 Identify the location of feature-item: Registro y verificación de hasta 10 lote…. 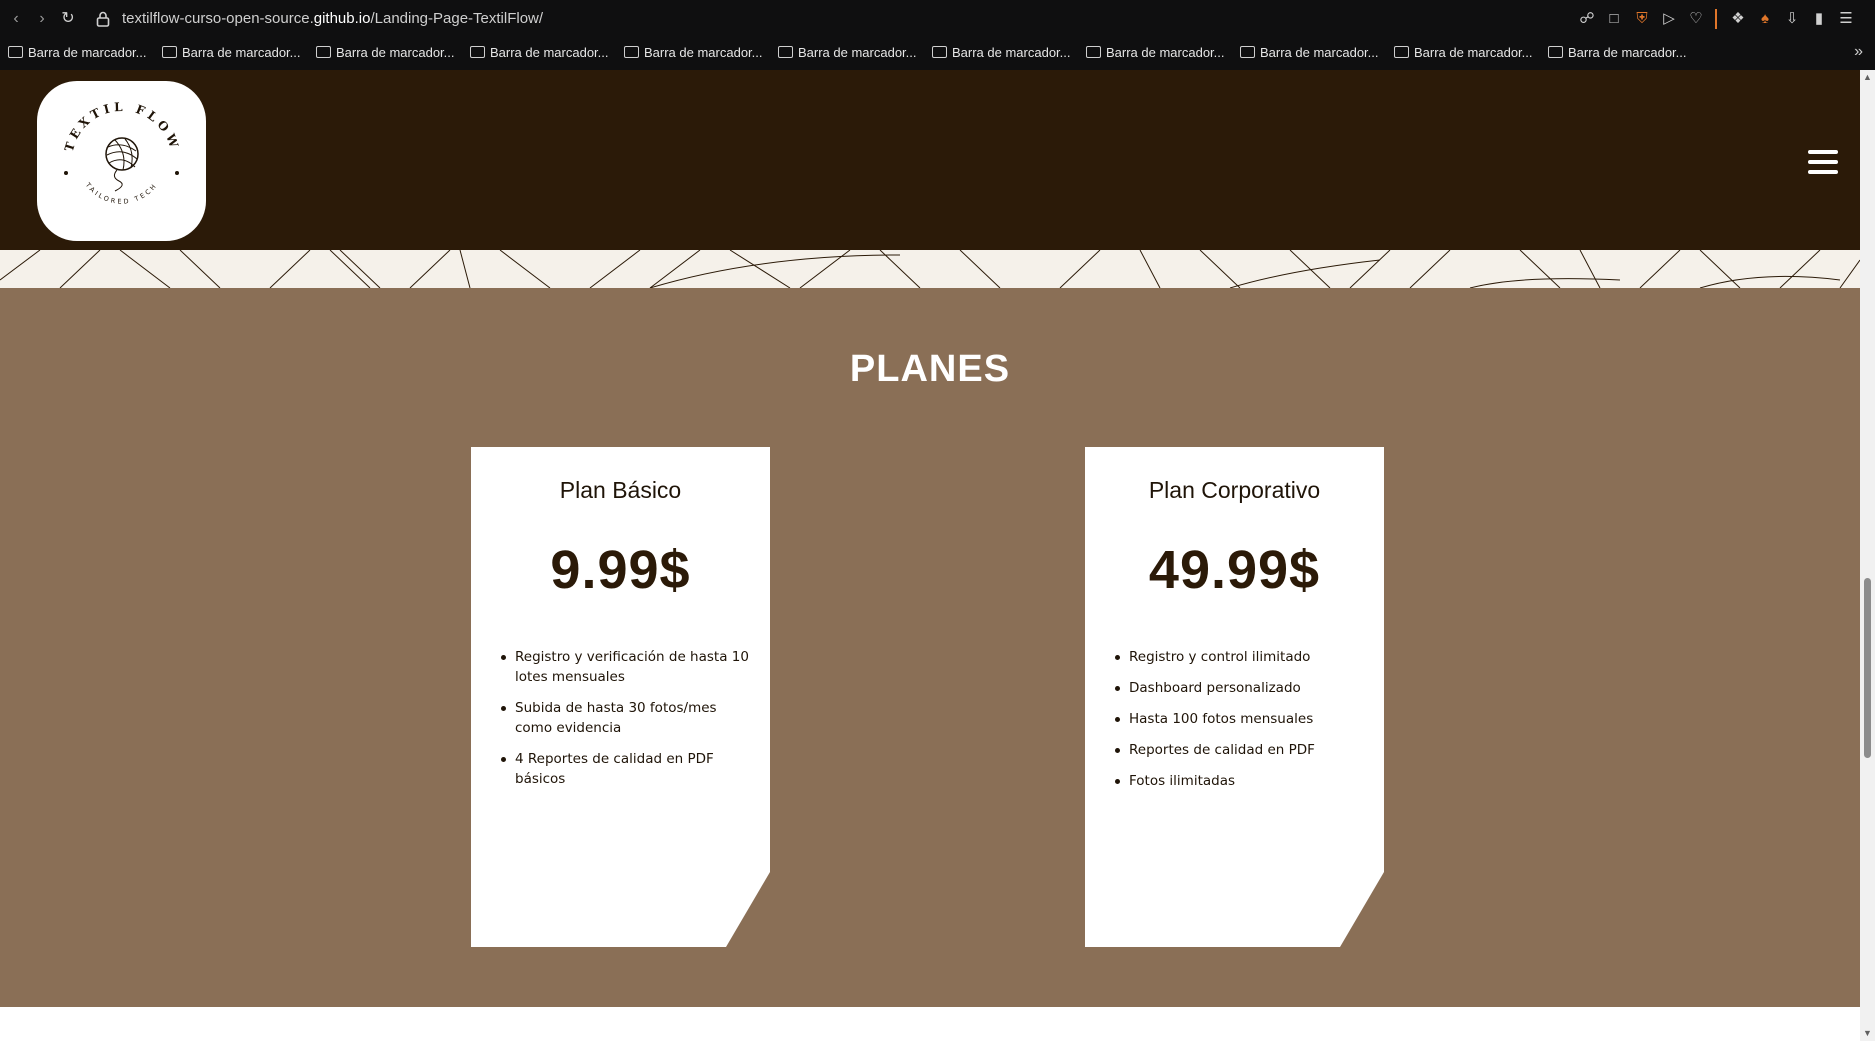
(628, 667).